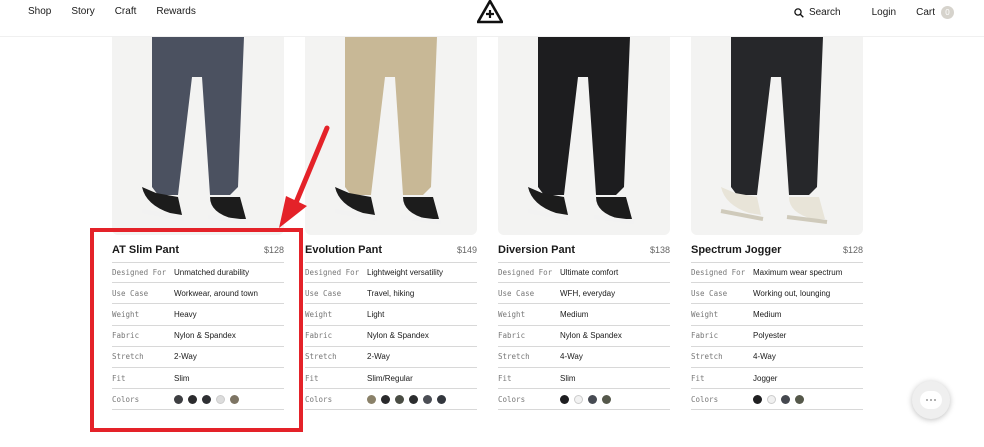 The width and height of the screenshot is (984, 447). What do you see at coordinates (378, 357) in the screenshot?
I see `spec-value: 2-Way` at bounding box center [378, 357].